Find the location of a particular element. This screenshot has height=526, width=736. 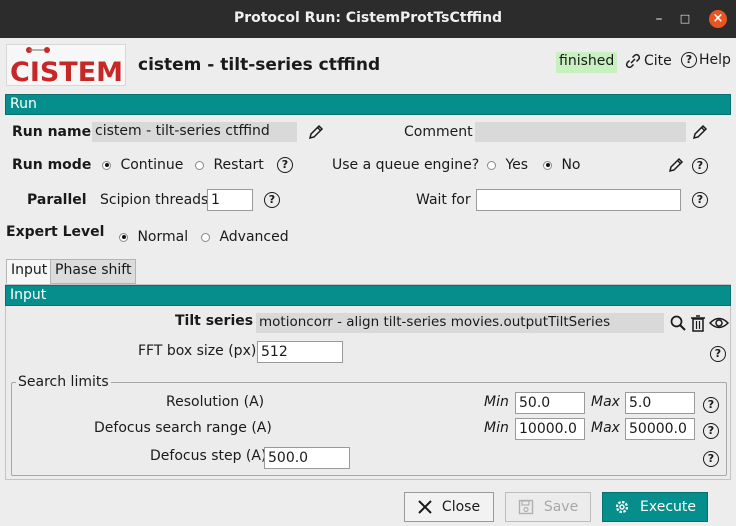

queue-help-icon: ? is located at coordinates (700, 166).